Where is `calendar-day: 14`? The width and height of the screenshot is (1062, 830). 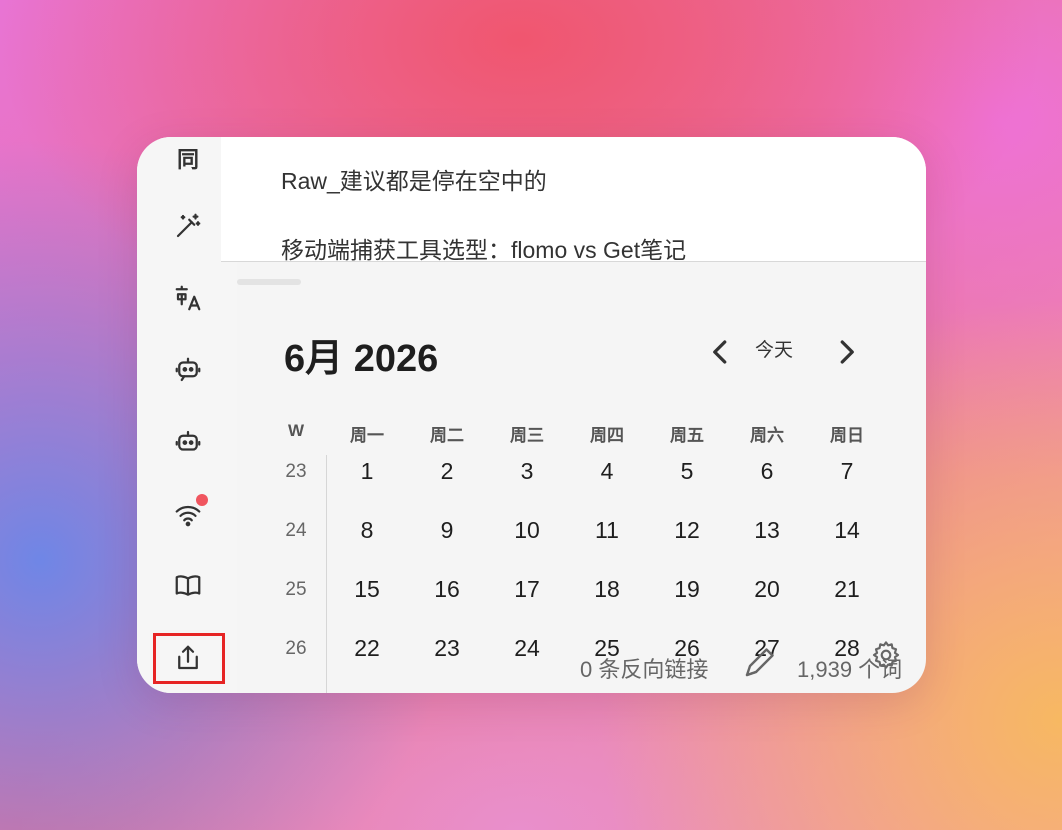
calendar-day: 14 is located at coordinates (847, 530).